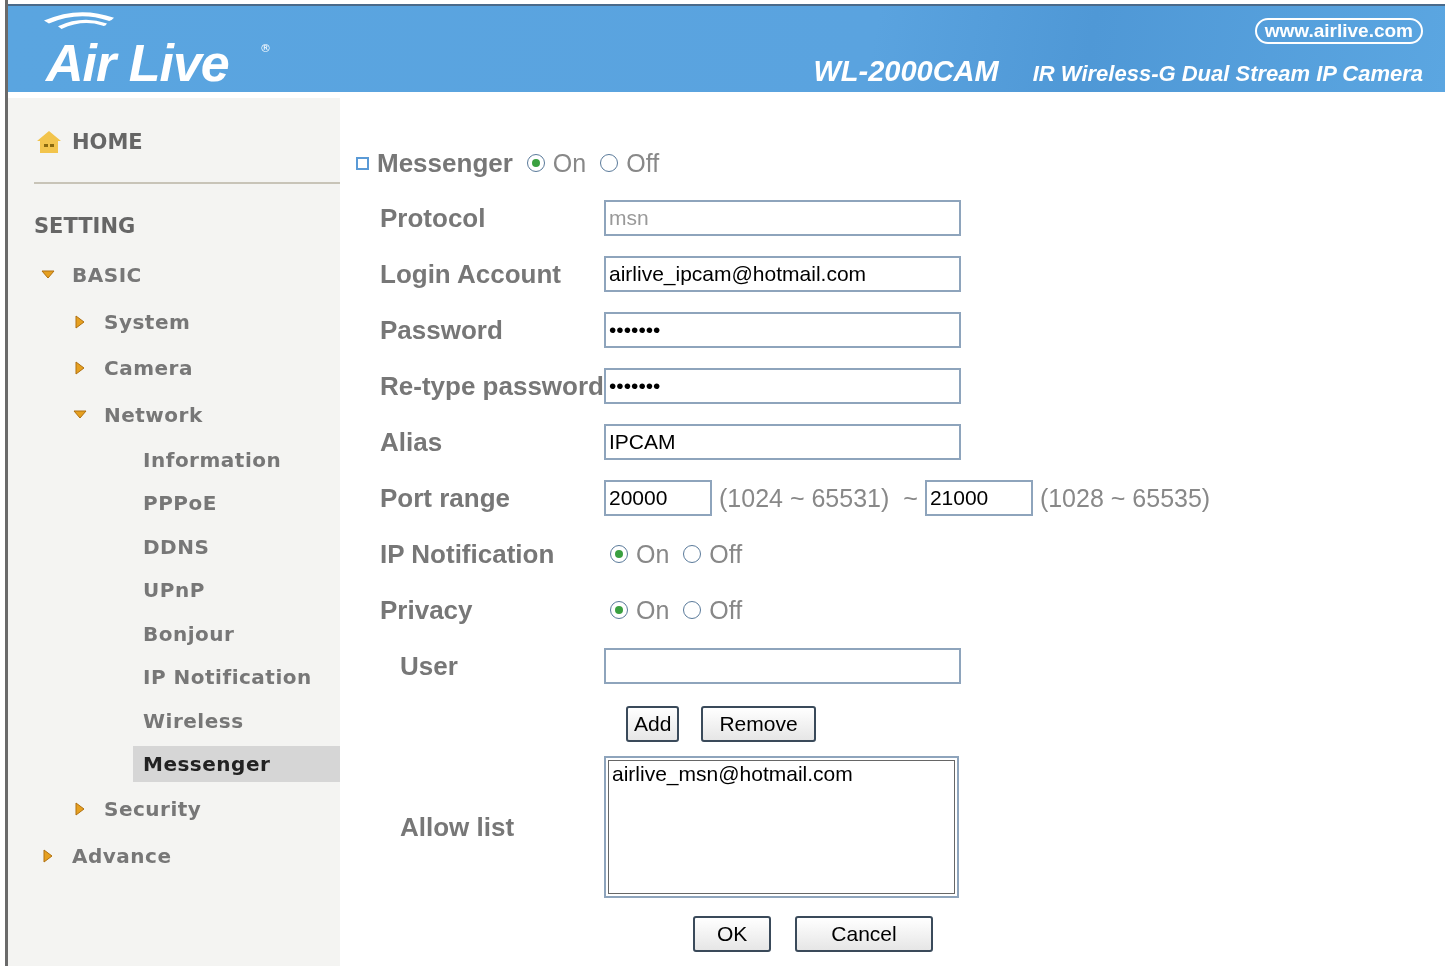  I want to click on range-hint: (1028 ~ 65535), so click(1125, 498).